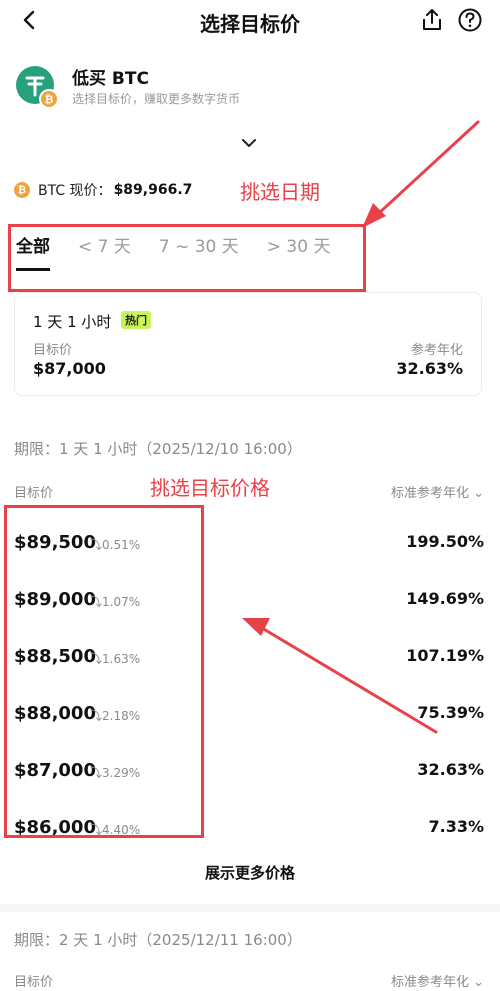 This screenshot has height=991, width=500. What do you see at coordinates (158, 940) in the screenshot?
I see `section-period-2: 期限：2 天 1 小时（2025/12/11 16:00）` at bounding box center [158, 940].